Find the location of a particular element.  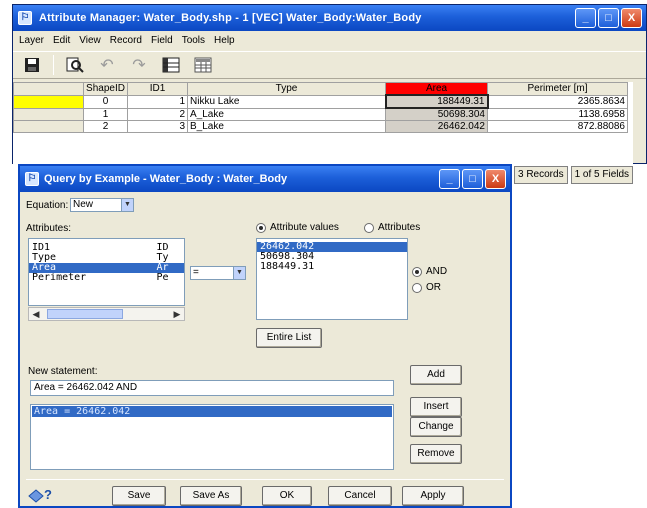

menu-edit: Edit is located at coordinates (61, 41).